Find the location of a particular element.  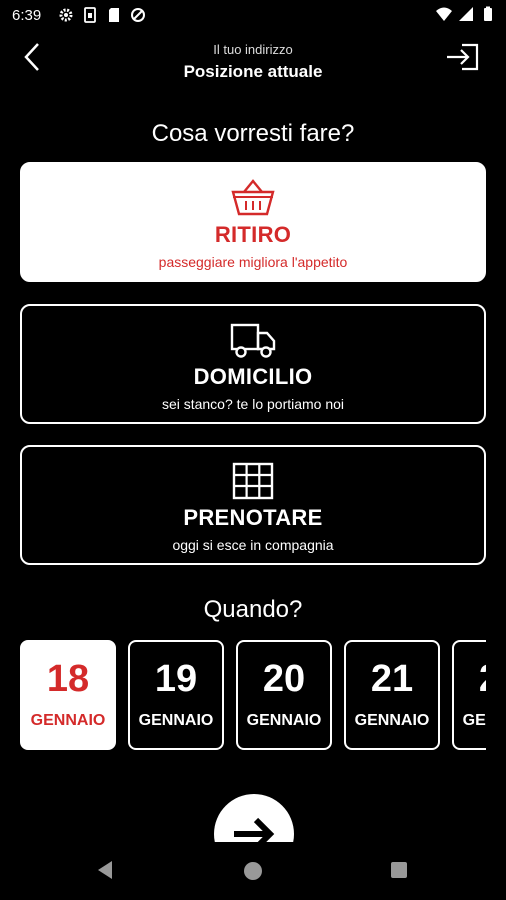

status-bar: 6:39 is located at coordinates (253, 16).